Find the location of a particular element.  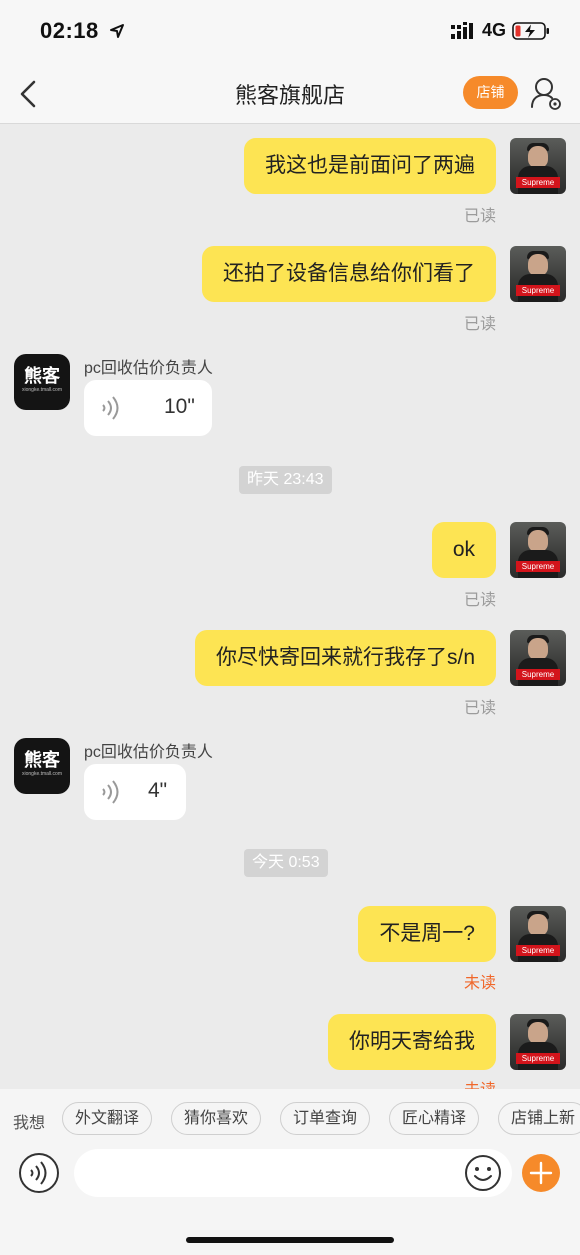

timestamp-label: 昨天 23:43 is located at coordinates (285, 480).